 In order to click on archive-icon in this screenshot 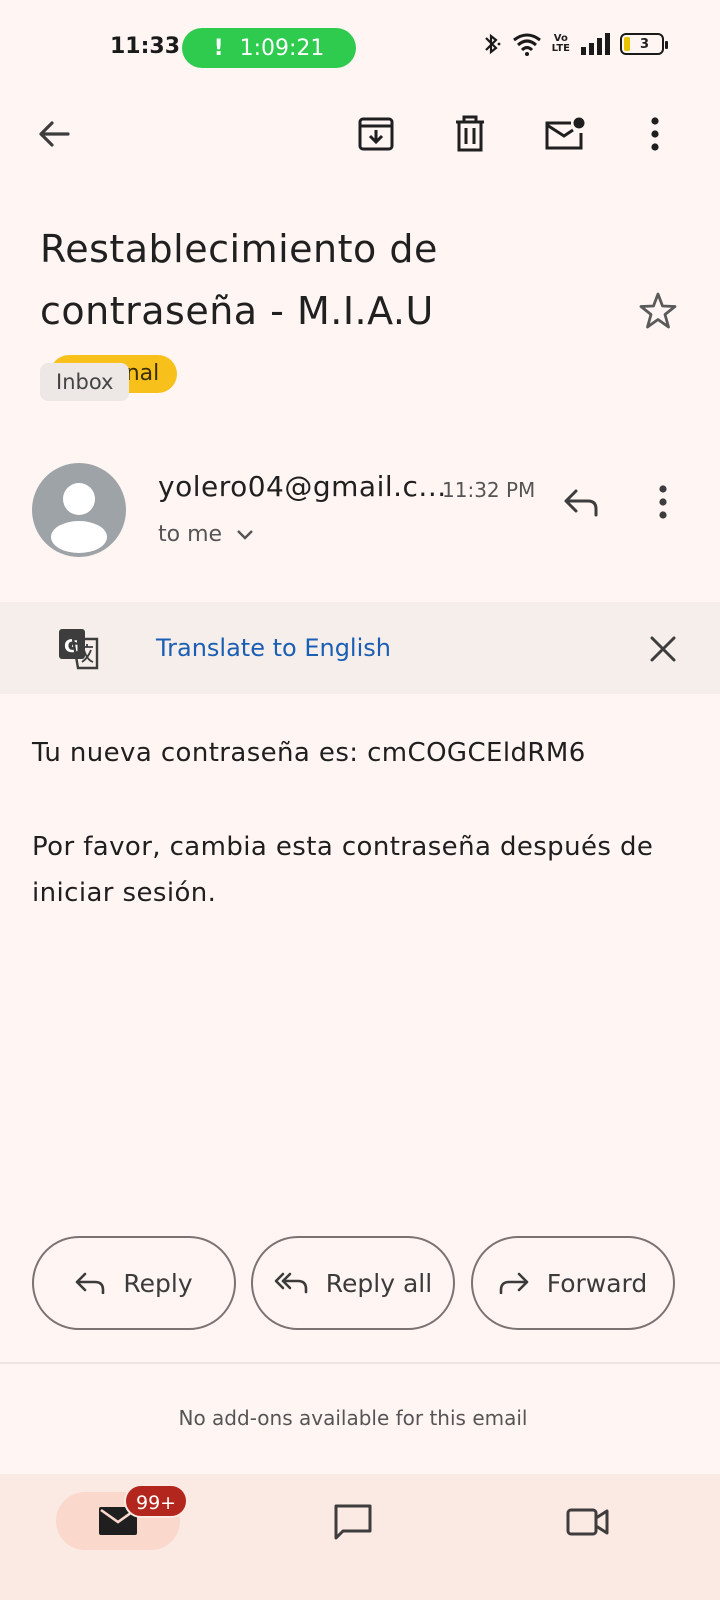, I will do `click(376, 134)`.